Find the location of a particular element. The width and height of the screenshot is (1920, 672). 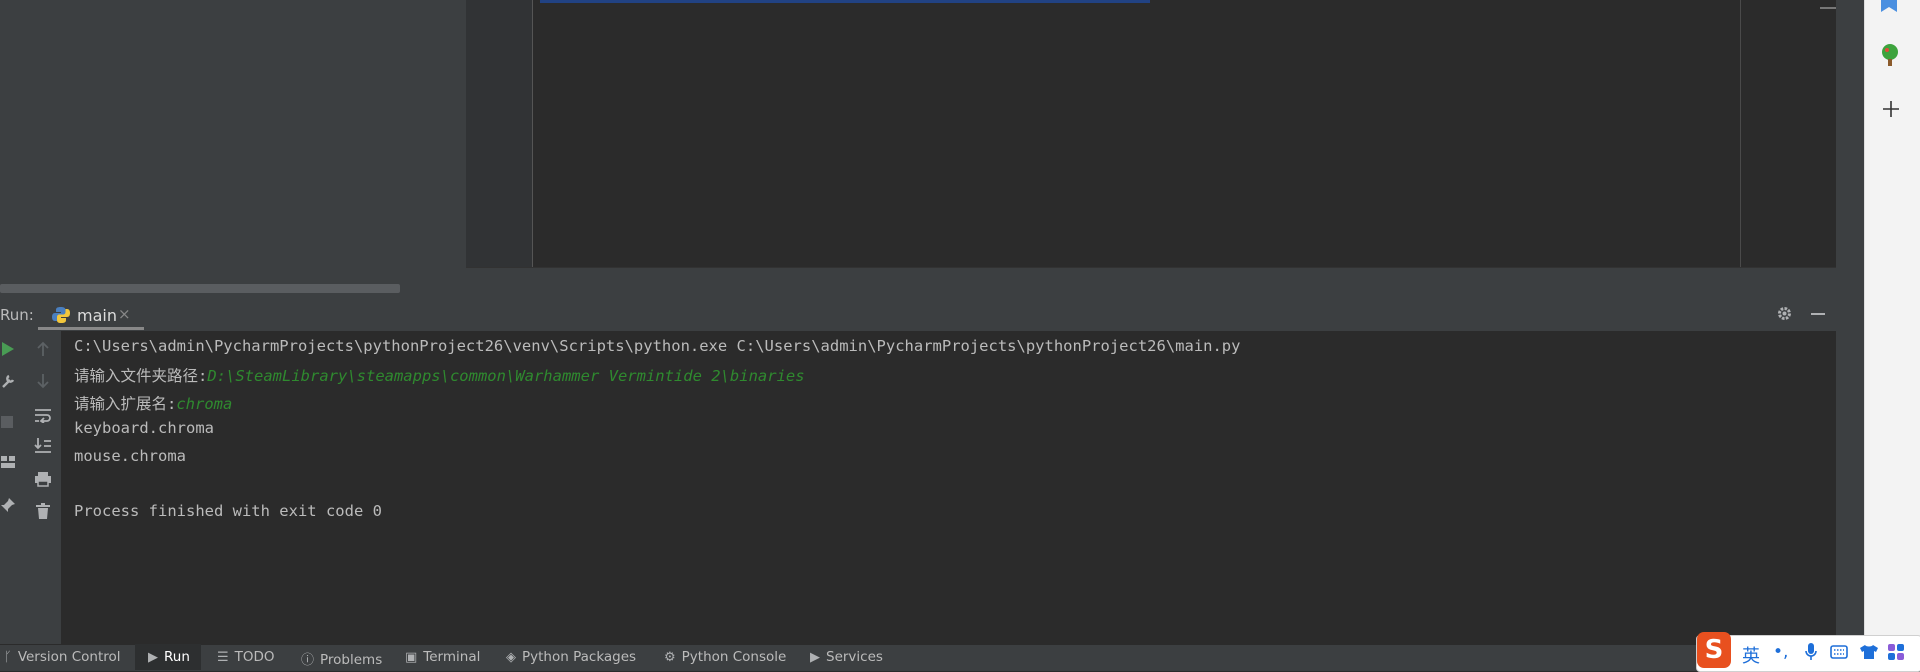

stop-icon is located at coordinates (7, 422).